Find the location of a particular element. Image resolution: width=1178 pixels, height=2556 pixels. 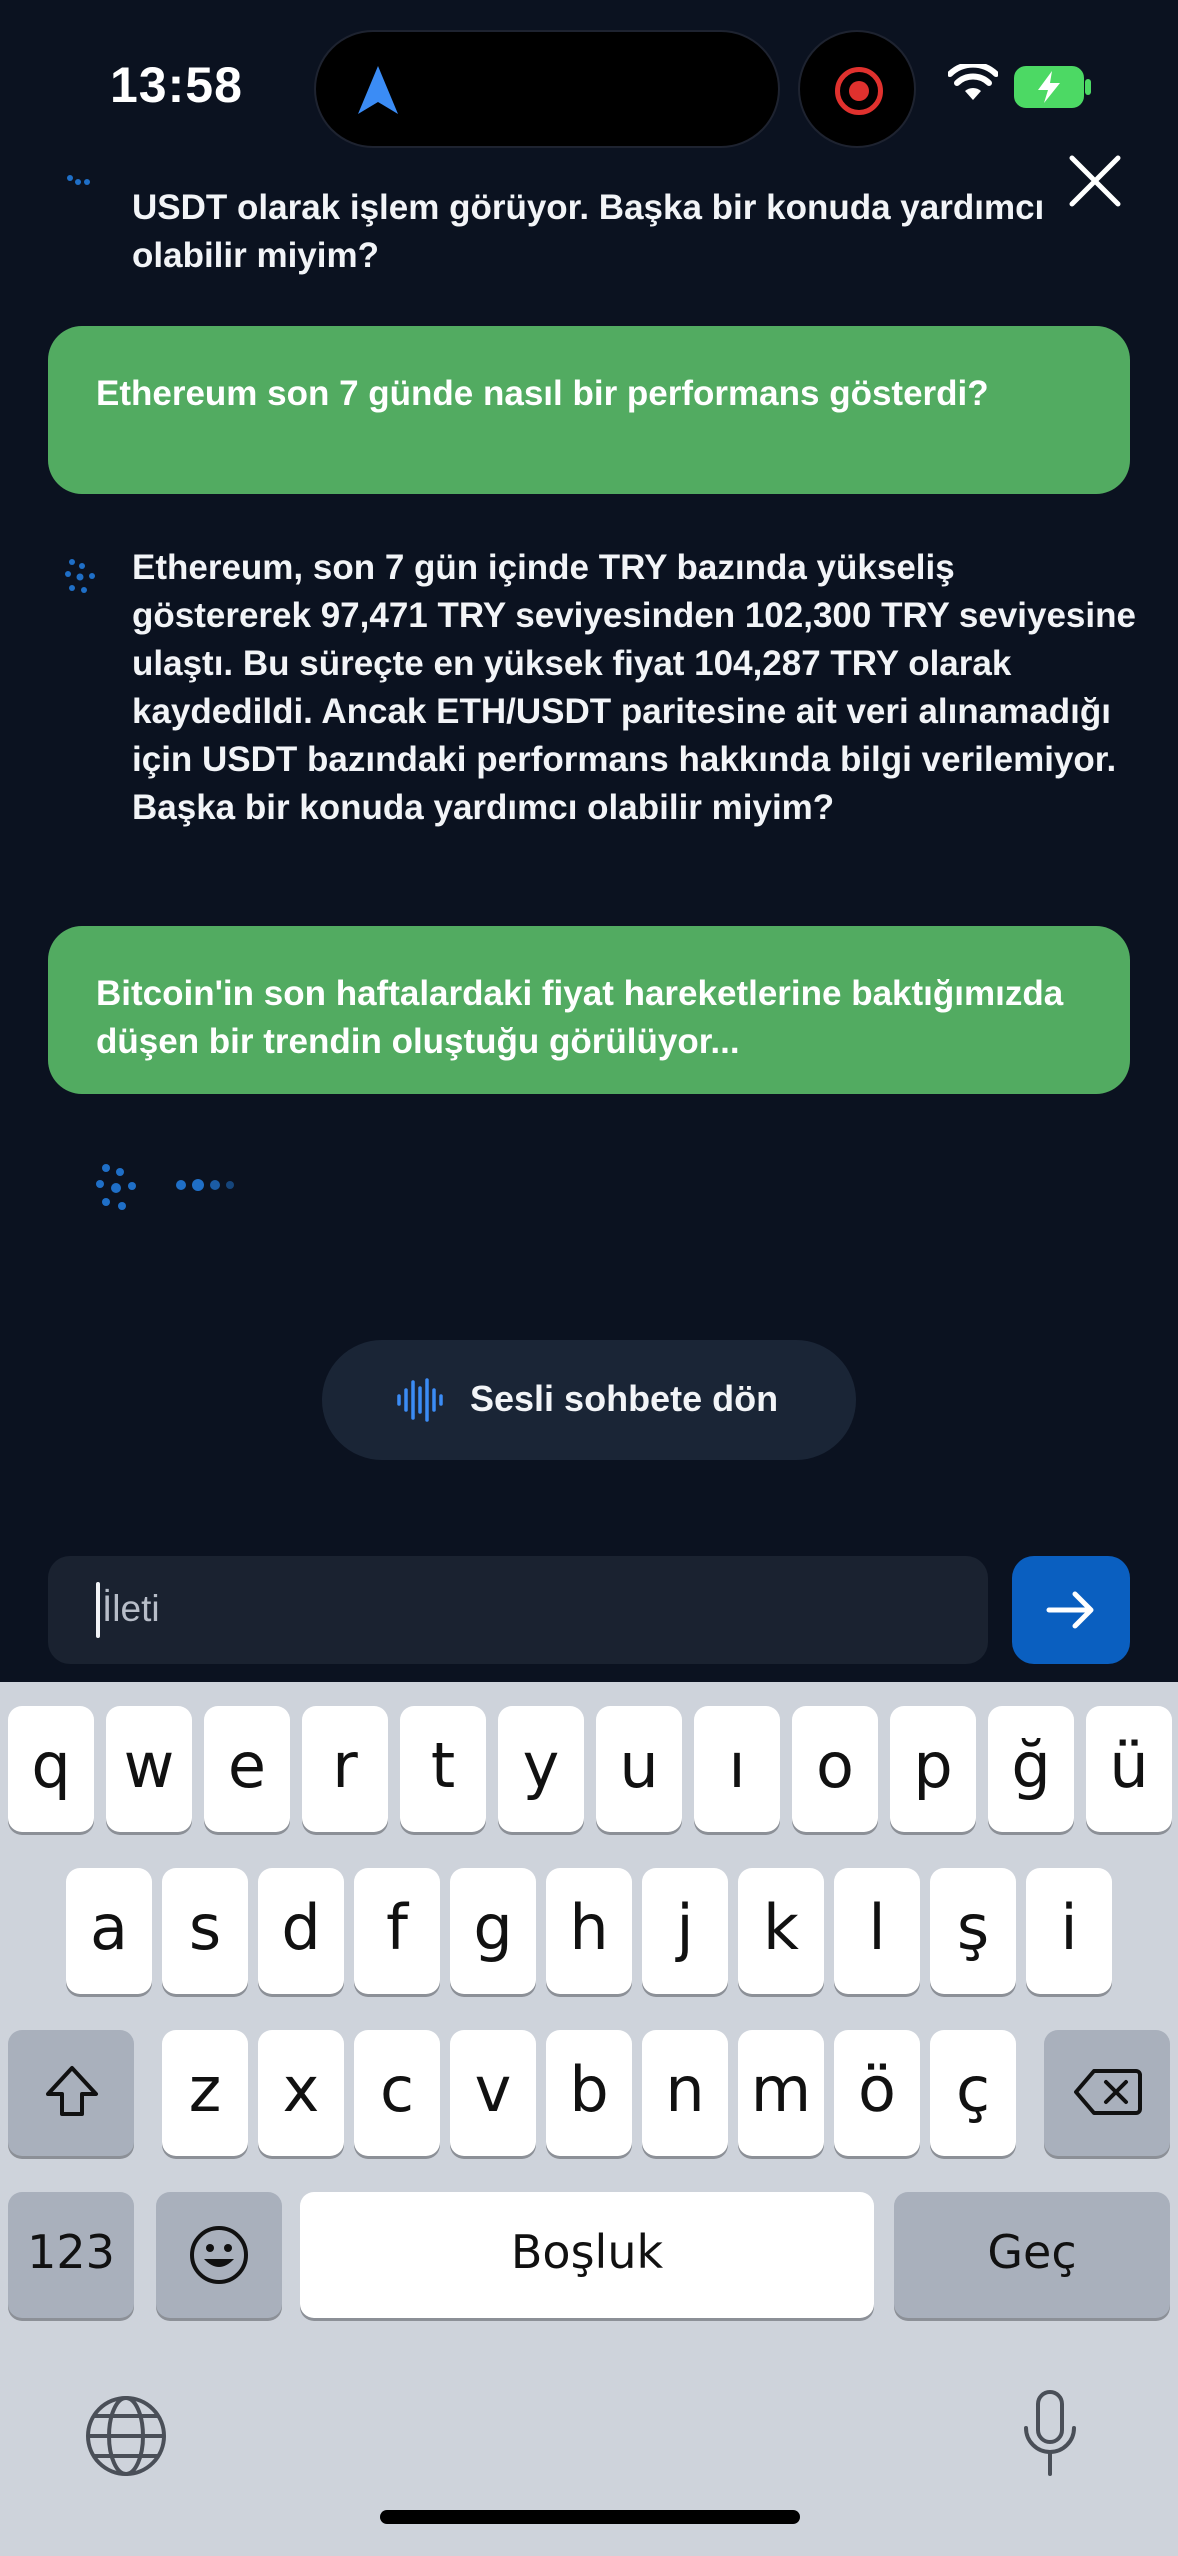

voice-chat-button: Sesli sohbete dön is located at coordinates (589, 1400).